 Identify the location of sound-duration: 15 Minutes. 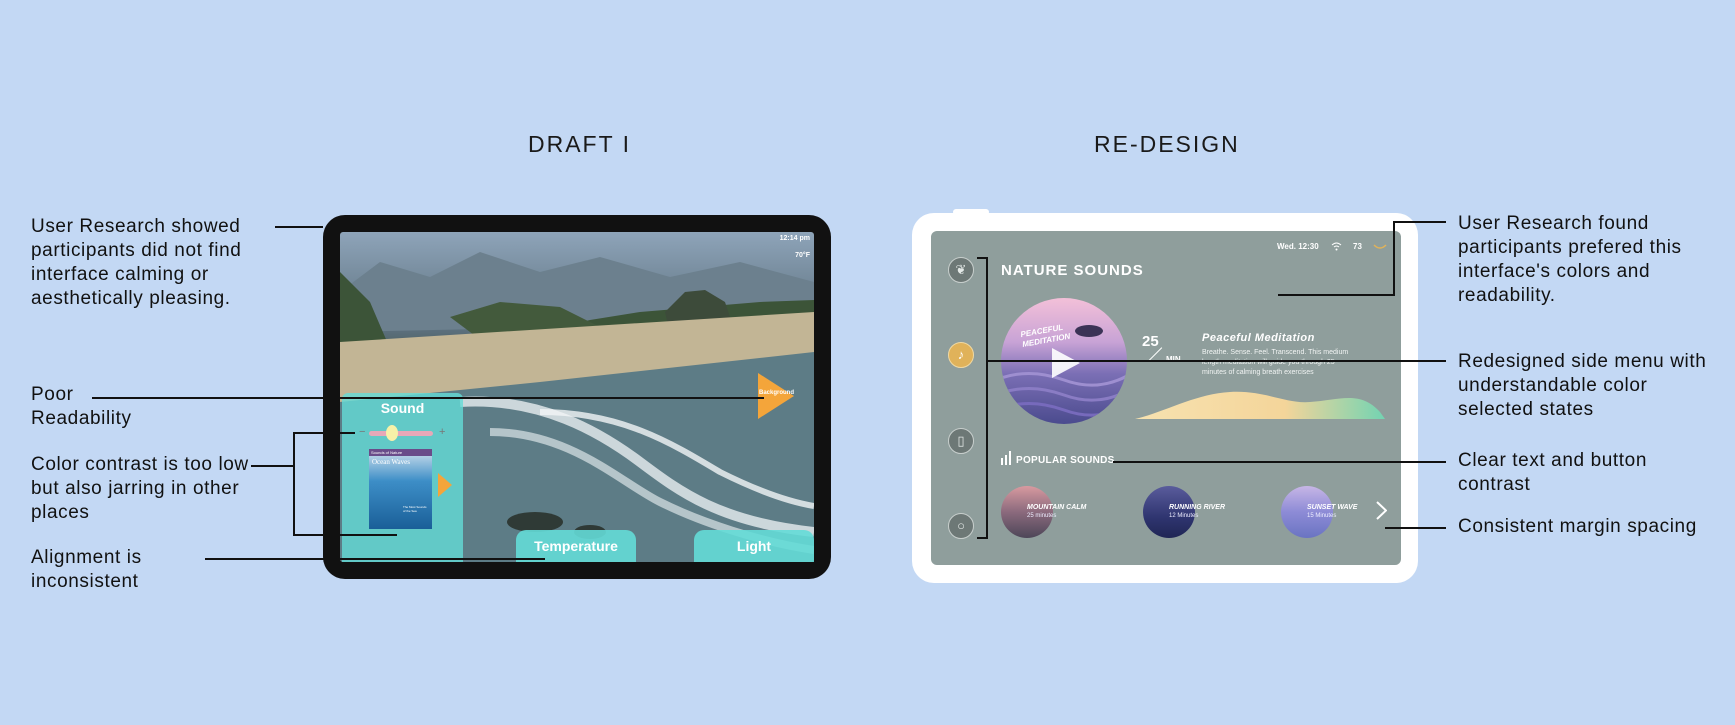
(1322, 516).